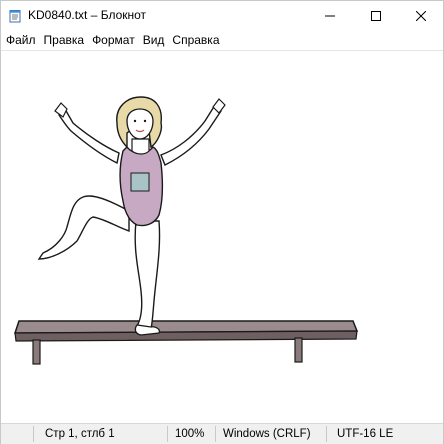 The image size is (444, 444). What do you see at coordinates (195, 40) in the screenshot?
I see `menu-help: Справка` at bounding box center [195, 40].